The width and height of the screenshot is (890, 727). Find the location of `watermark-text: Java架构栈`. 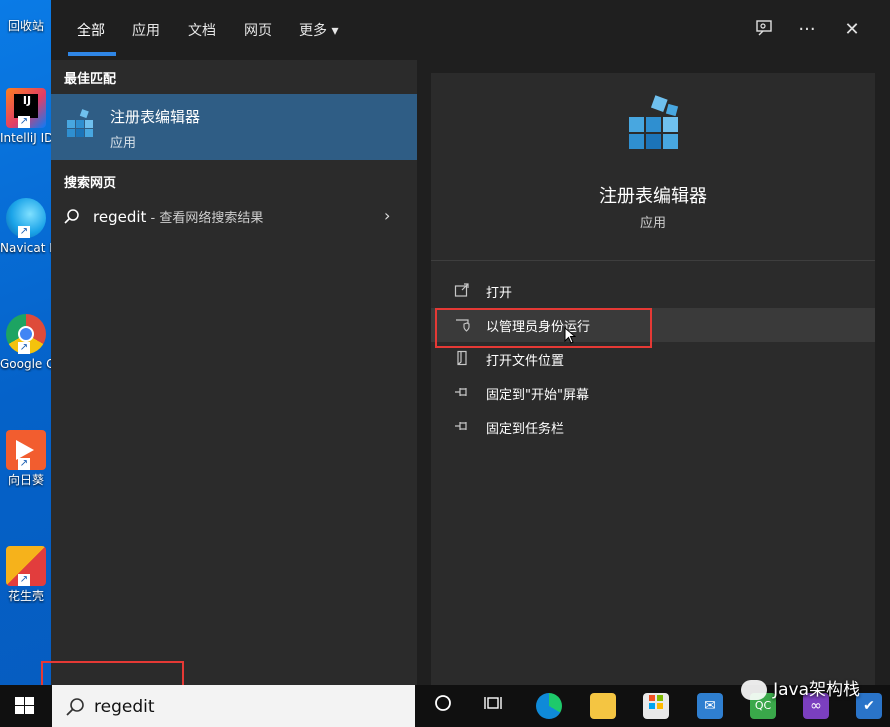

watermark-text: Java架构栈 is located at coordinates (816, 690).